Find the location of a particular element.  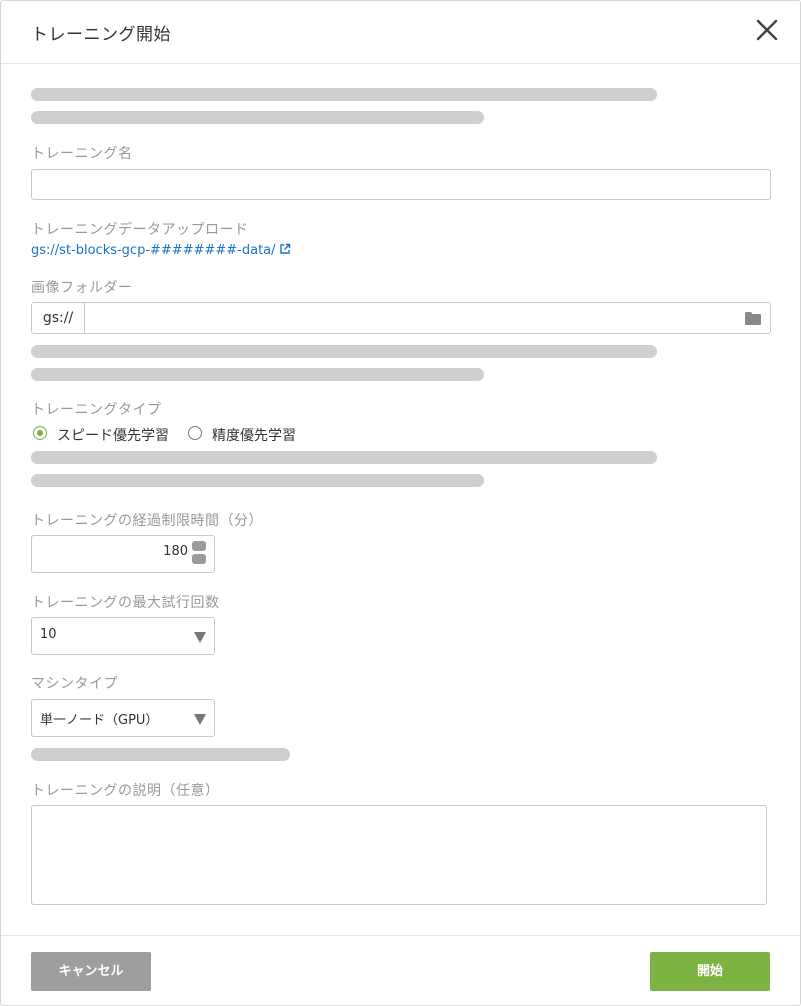

max-trials-label: トレーニングの最大試行回数 is located at coordinates (125, 603).